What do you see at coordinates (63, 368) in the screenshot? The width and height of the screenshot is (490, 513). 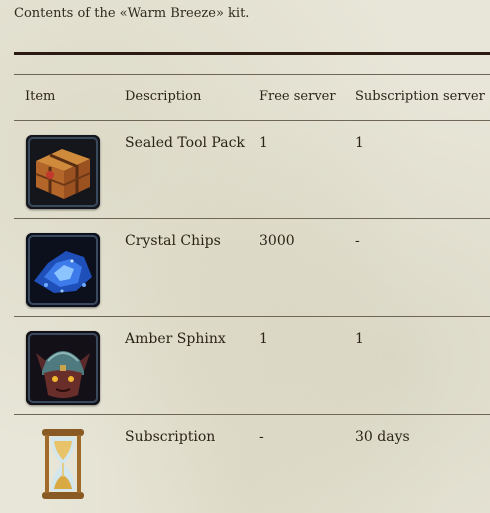 I see `armored-sphinx-icon` at bounding box center [63, 368].